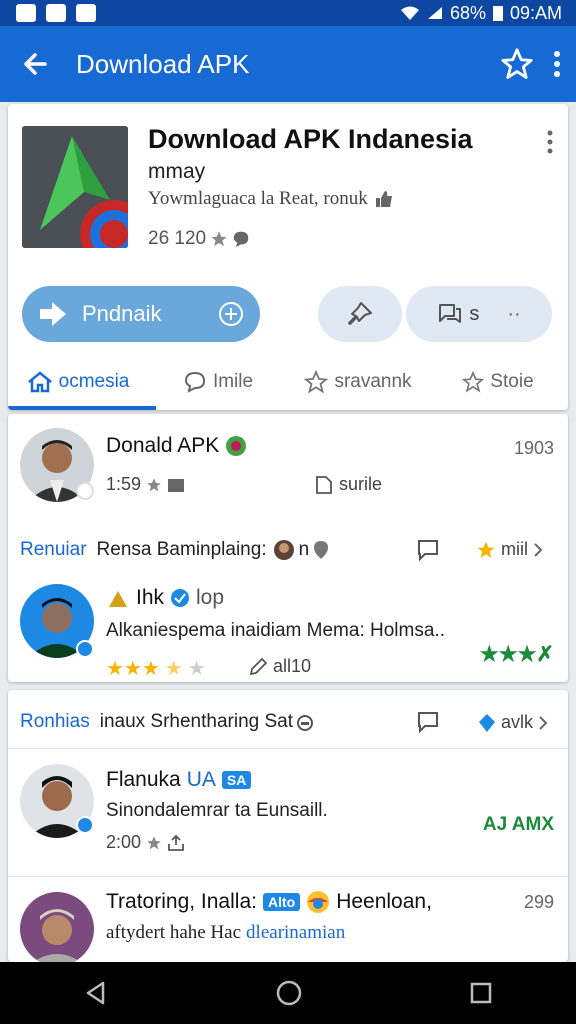 The width and height of the screenshot is (576, 1024). I want to click on tab-store-label: Stoie, so click(512, 381).